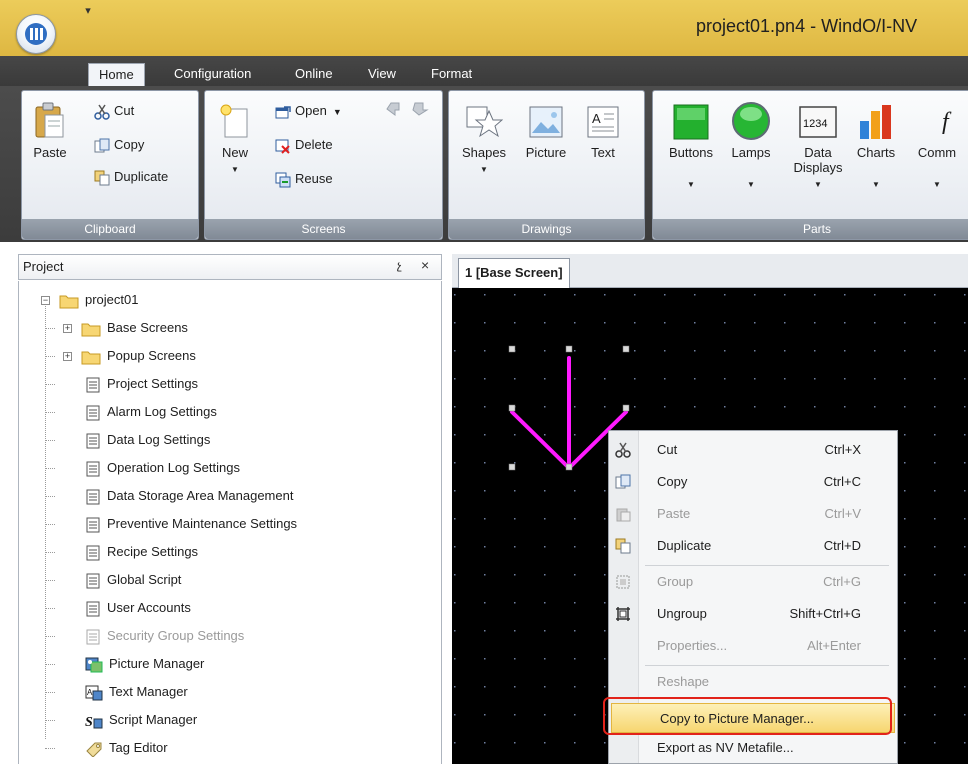 The width and height of the screenshot is (968, 764). I want to click on menu-item-reshape-label: Reshape, so click(683, 681).